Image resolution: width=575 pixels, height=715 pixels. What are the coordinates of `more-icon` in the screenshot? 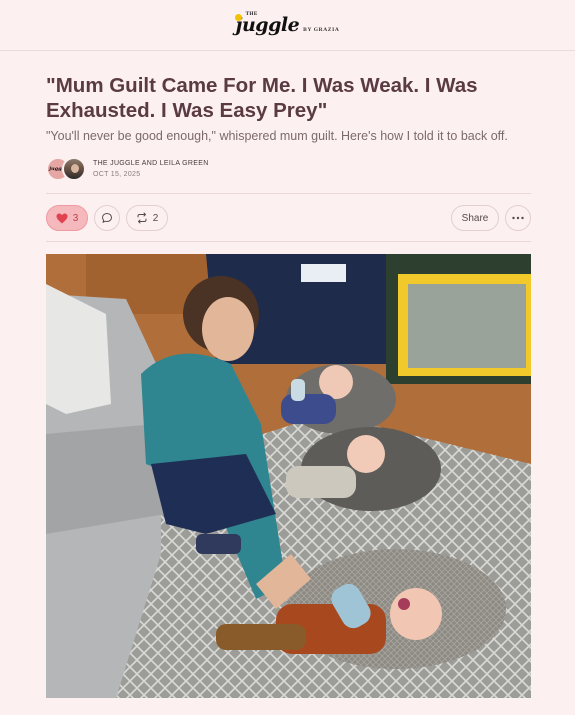 It's located at (518, 218).